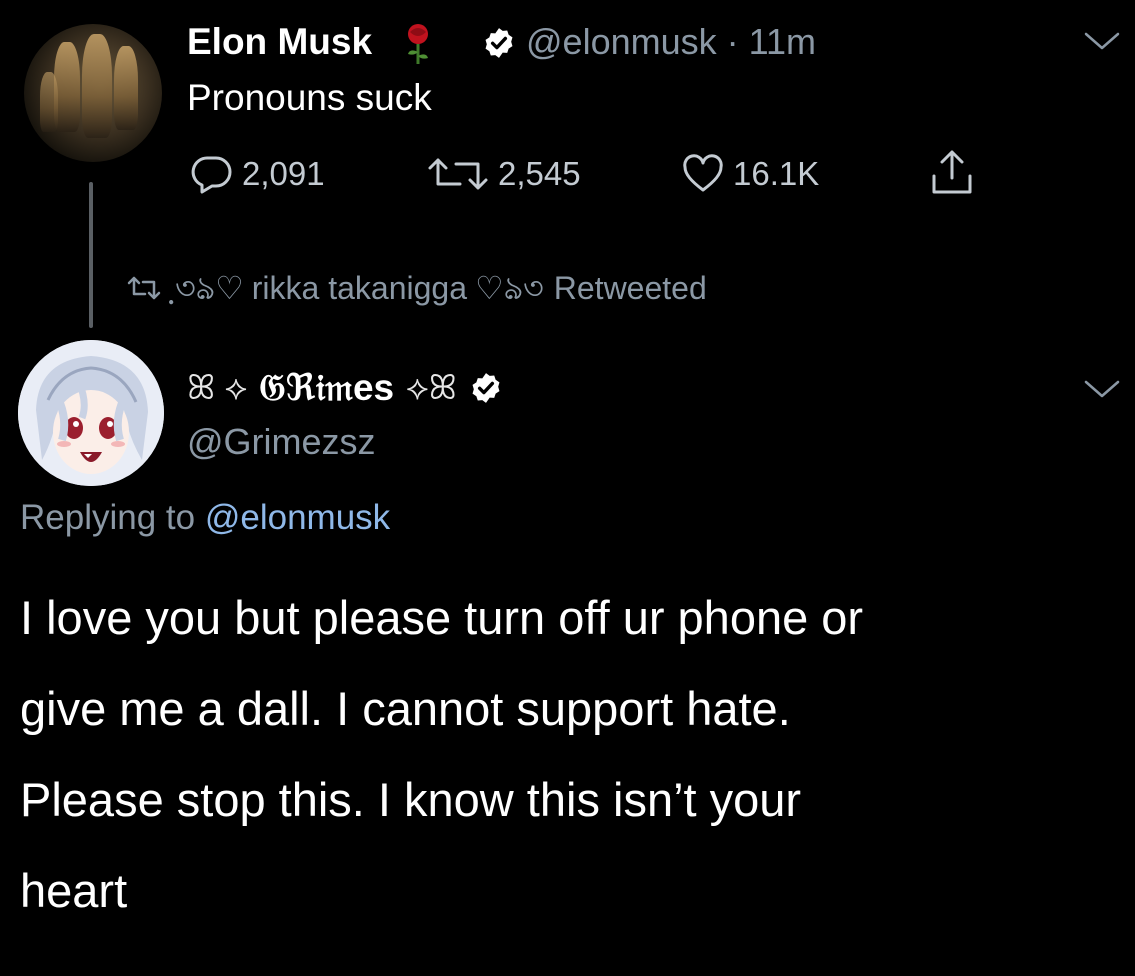  Describe the element at coordinates (309, 97) in the screenshot. I see `tweet-text: Pronouns suck` at that location.